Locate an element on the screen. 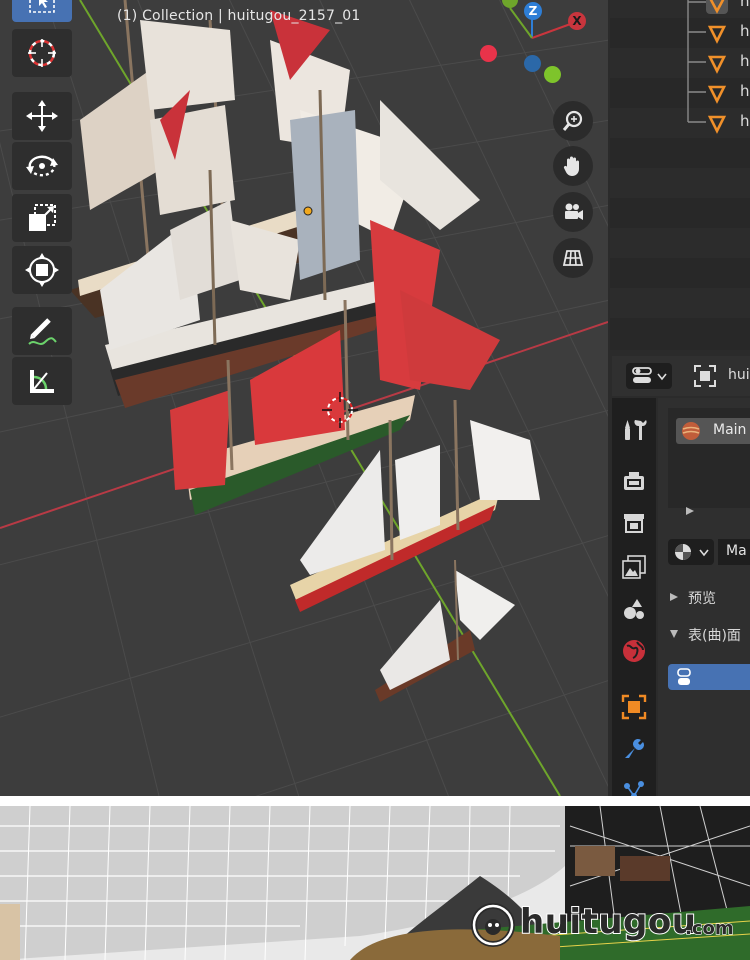  measure-tool is located at coordinates (42, 381).